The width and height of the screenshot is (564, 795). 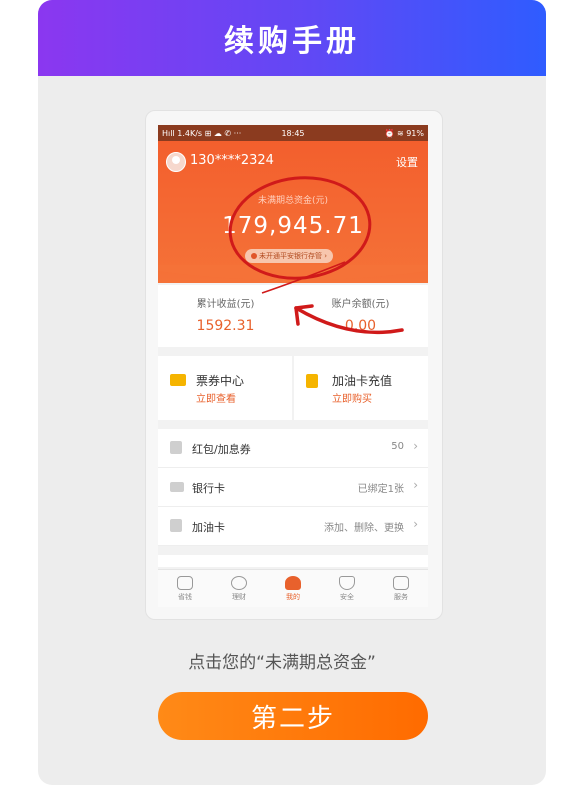 I want to click on fuel-recharge-title: 加油卡充值, so click(x=362, y=381).